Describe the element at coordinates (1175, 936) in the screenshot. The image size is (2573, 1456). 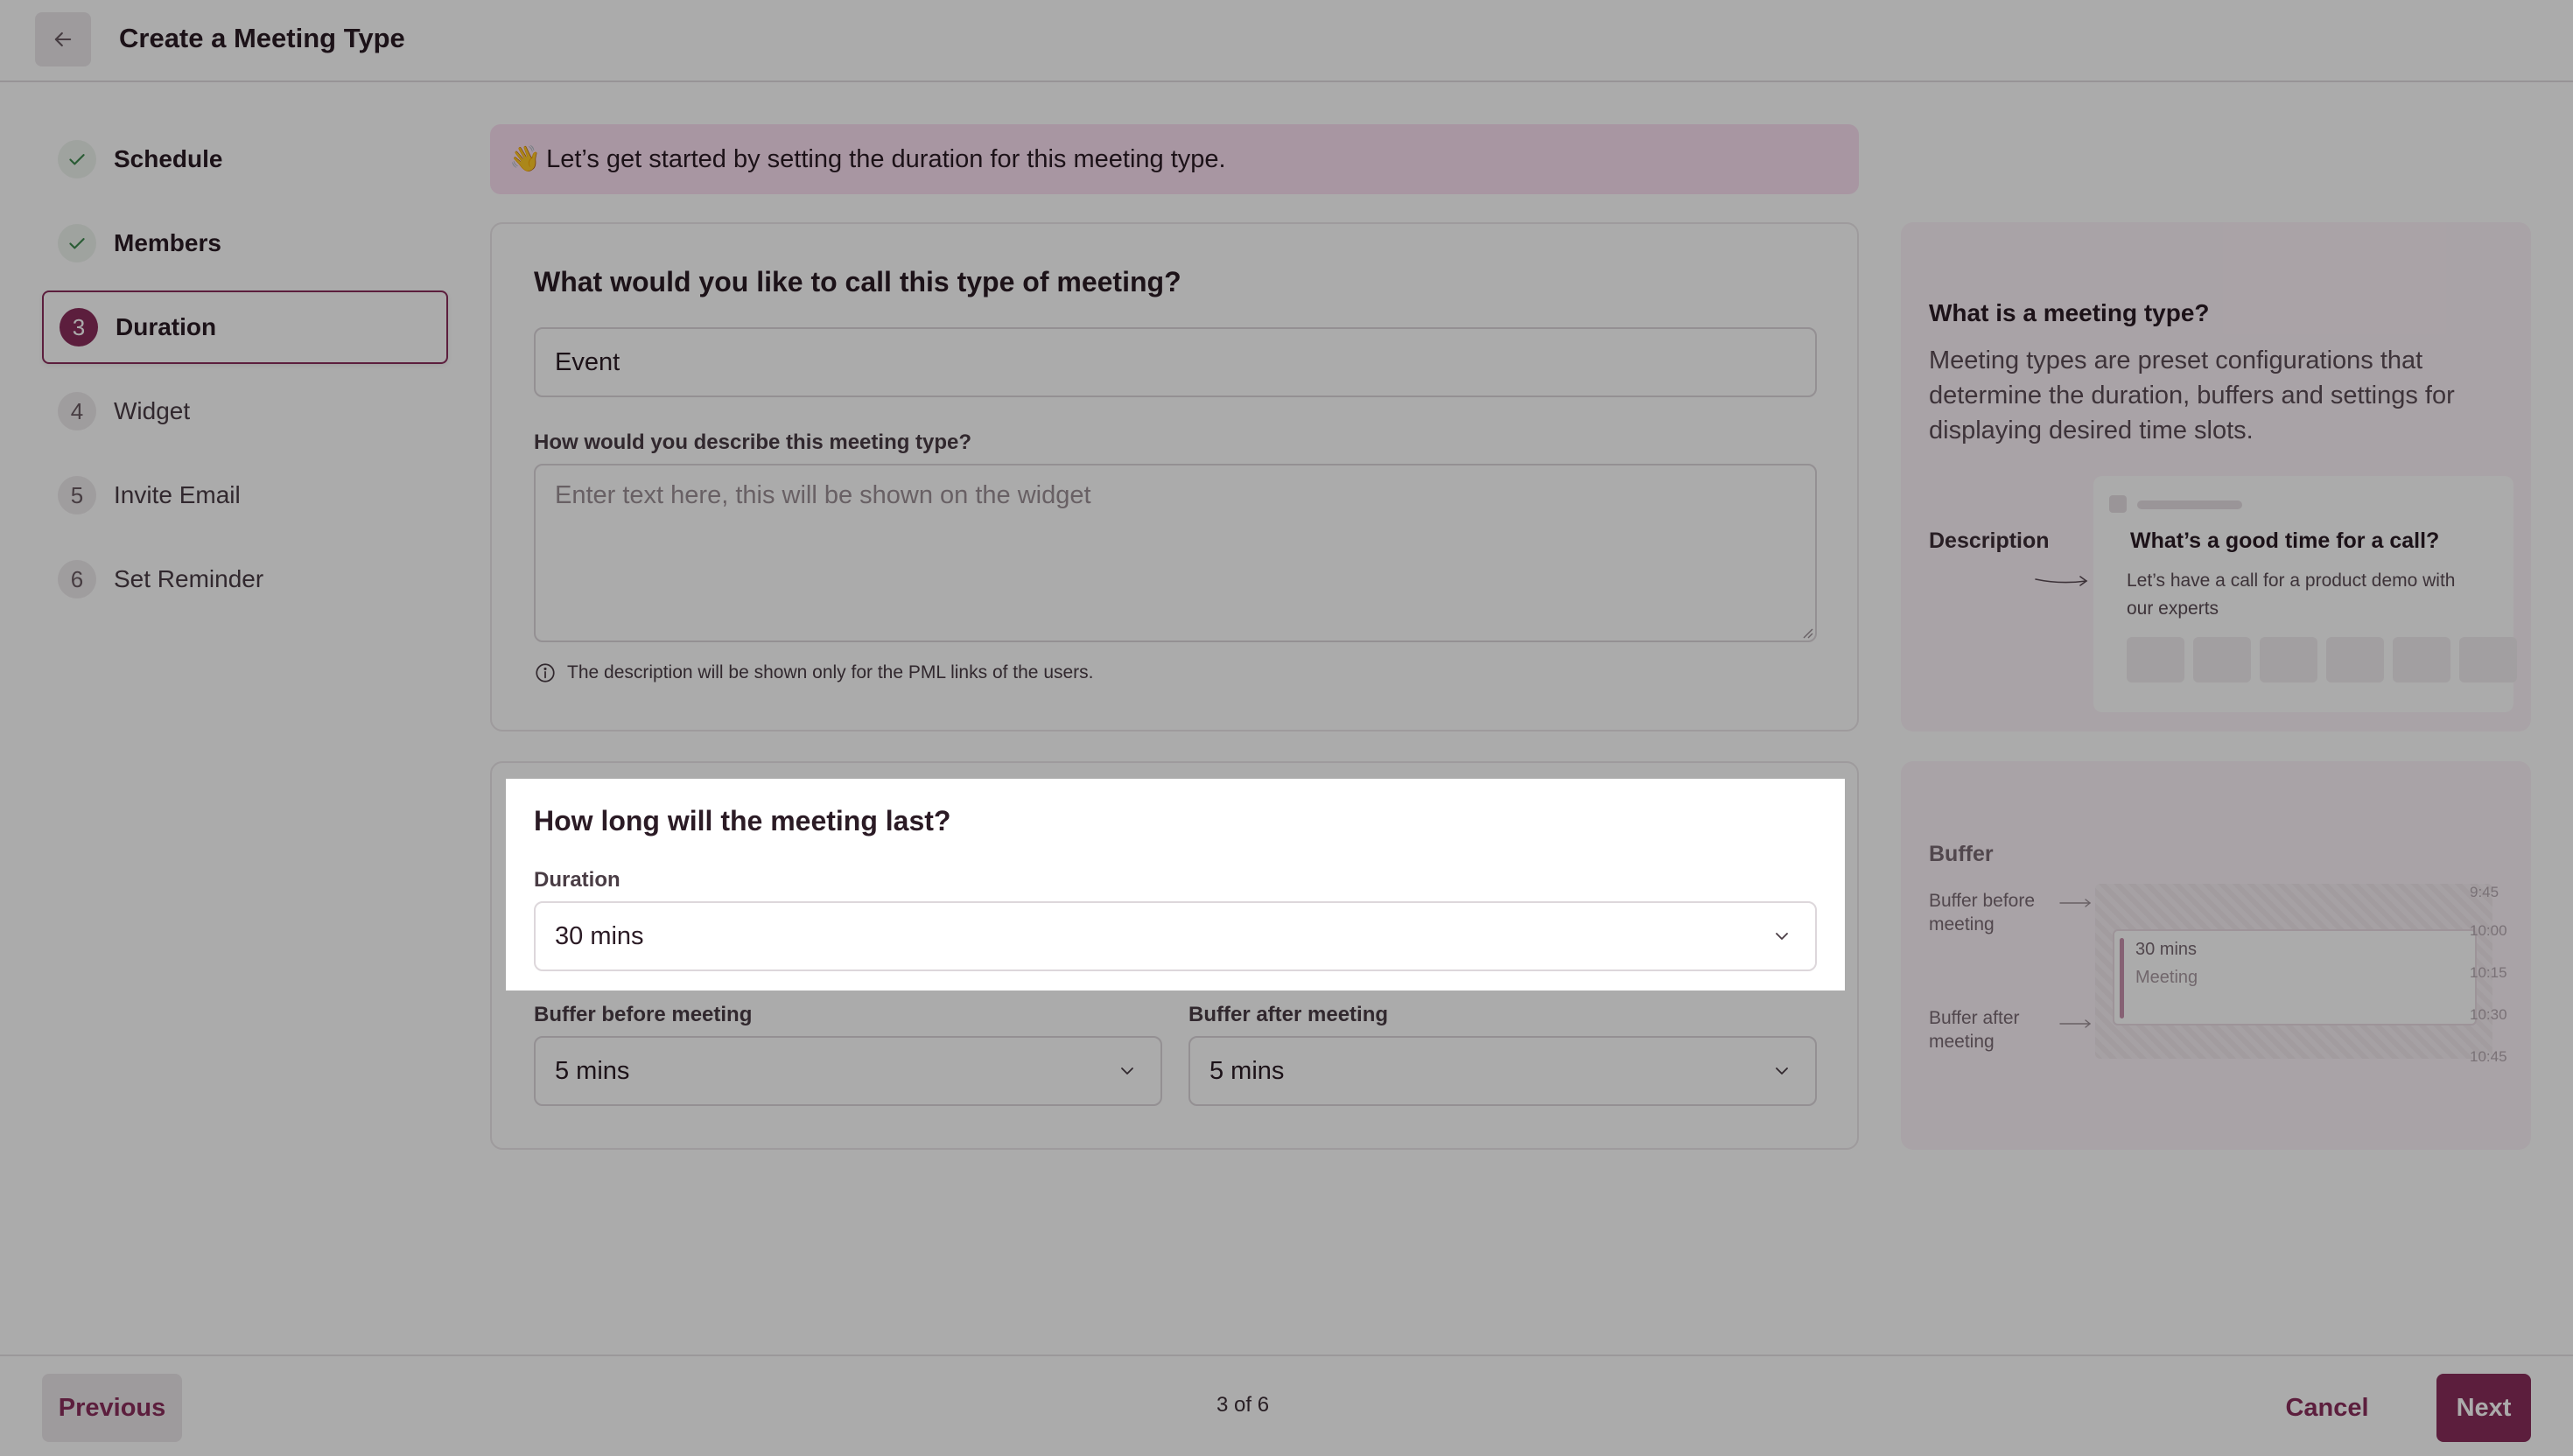
I see `duration-select: 30 mins` at that location.